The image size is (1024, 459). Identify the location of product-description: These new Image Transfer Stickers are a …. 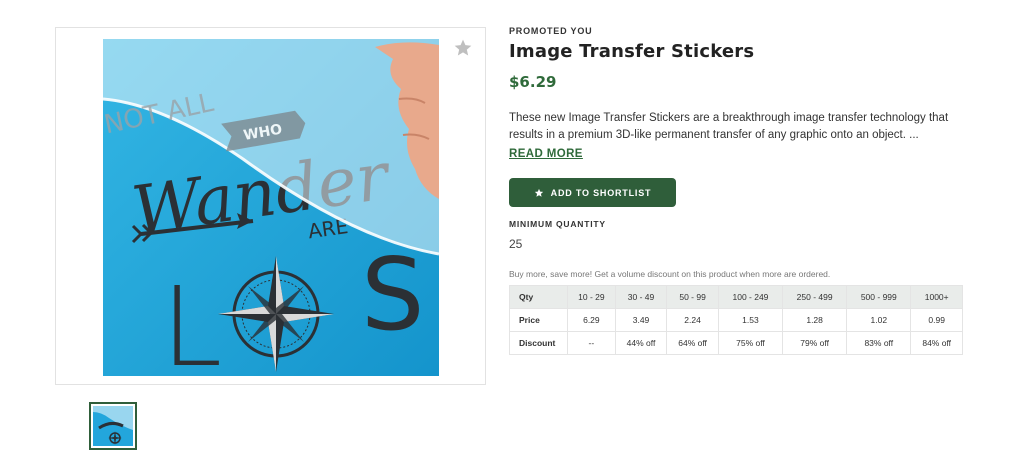
(729, 126).